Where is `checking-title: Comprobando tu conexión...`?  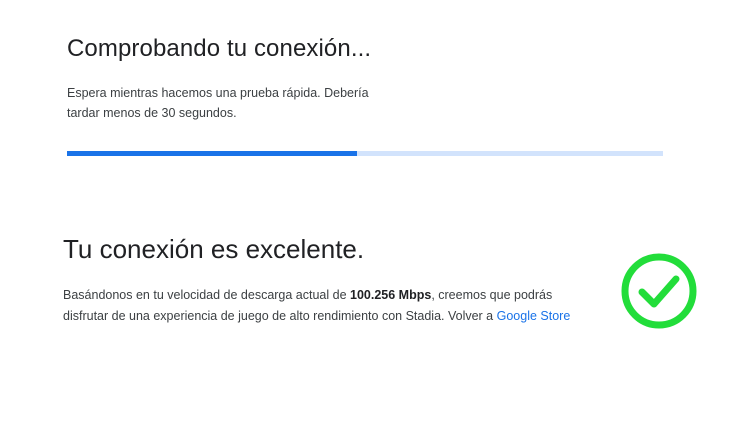 checking-title: Comprobando tu conexión... is located at coordinates (219, 48).